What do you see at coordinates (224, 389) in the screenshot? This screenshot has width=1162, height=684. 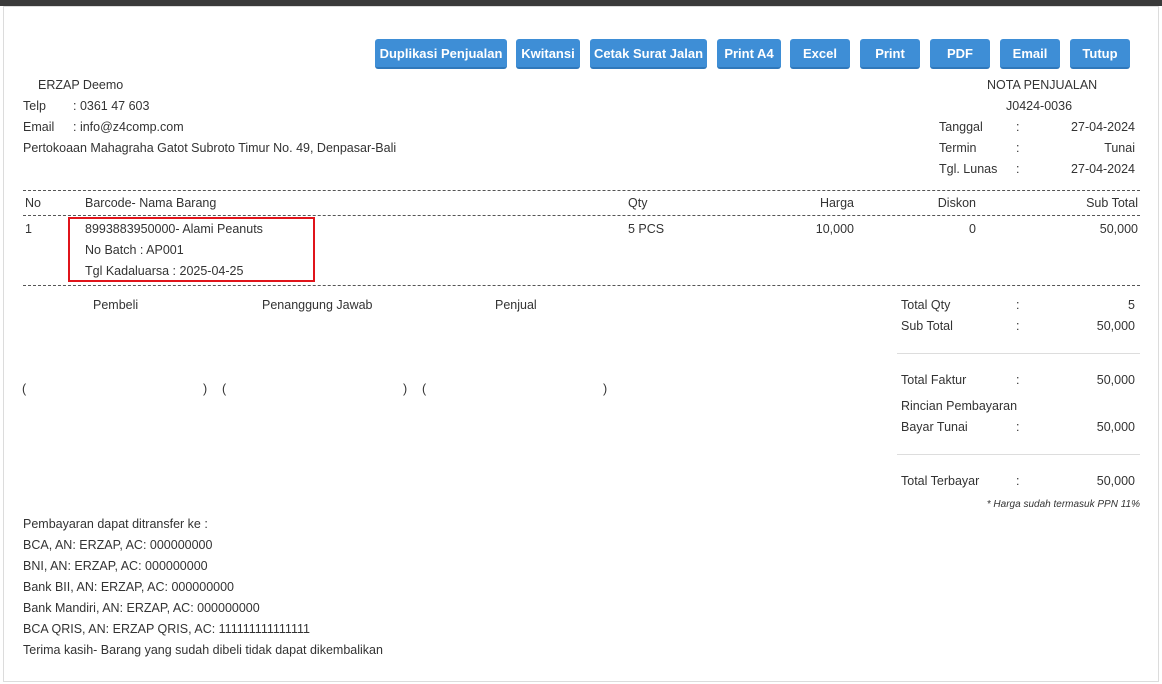 I see `signature-bracket-open-2: (` at bounding box center [224, 389].